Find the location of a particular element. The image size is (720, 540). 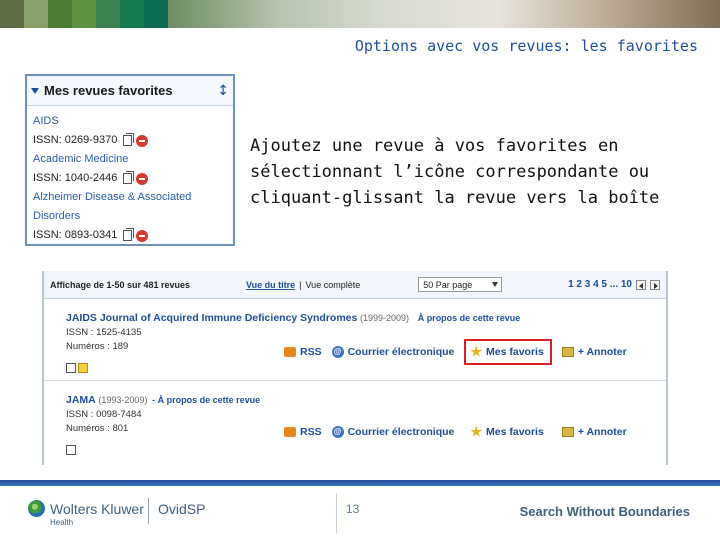

favorite-journal-link: Academic Medicine is located at coordinates (133, 159).